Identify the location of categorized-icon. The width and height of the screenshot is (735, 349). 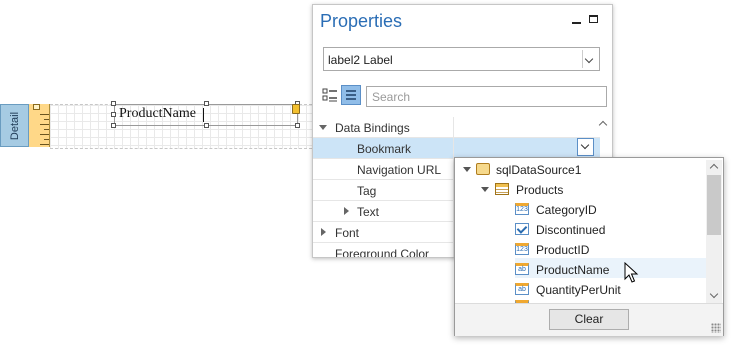
(329, 95).